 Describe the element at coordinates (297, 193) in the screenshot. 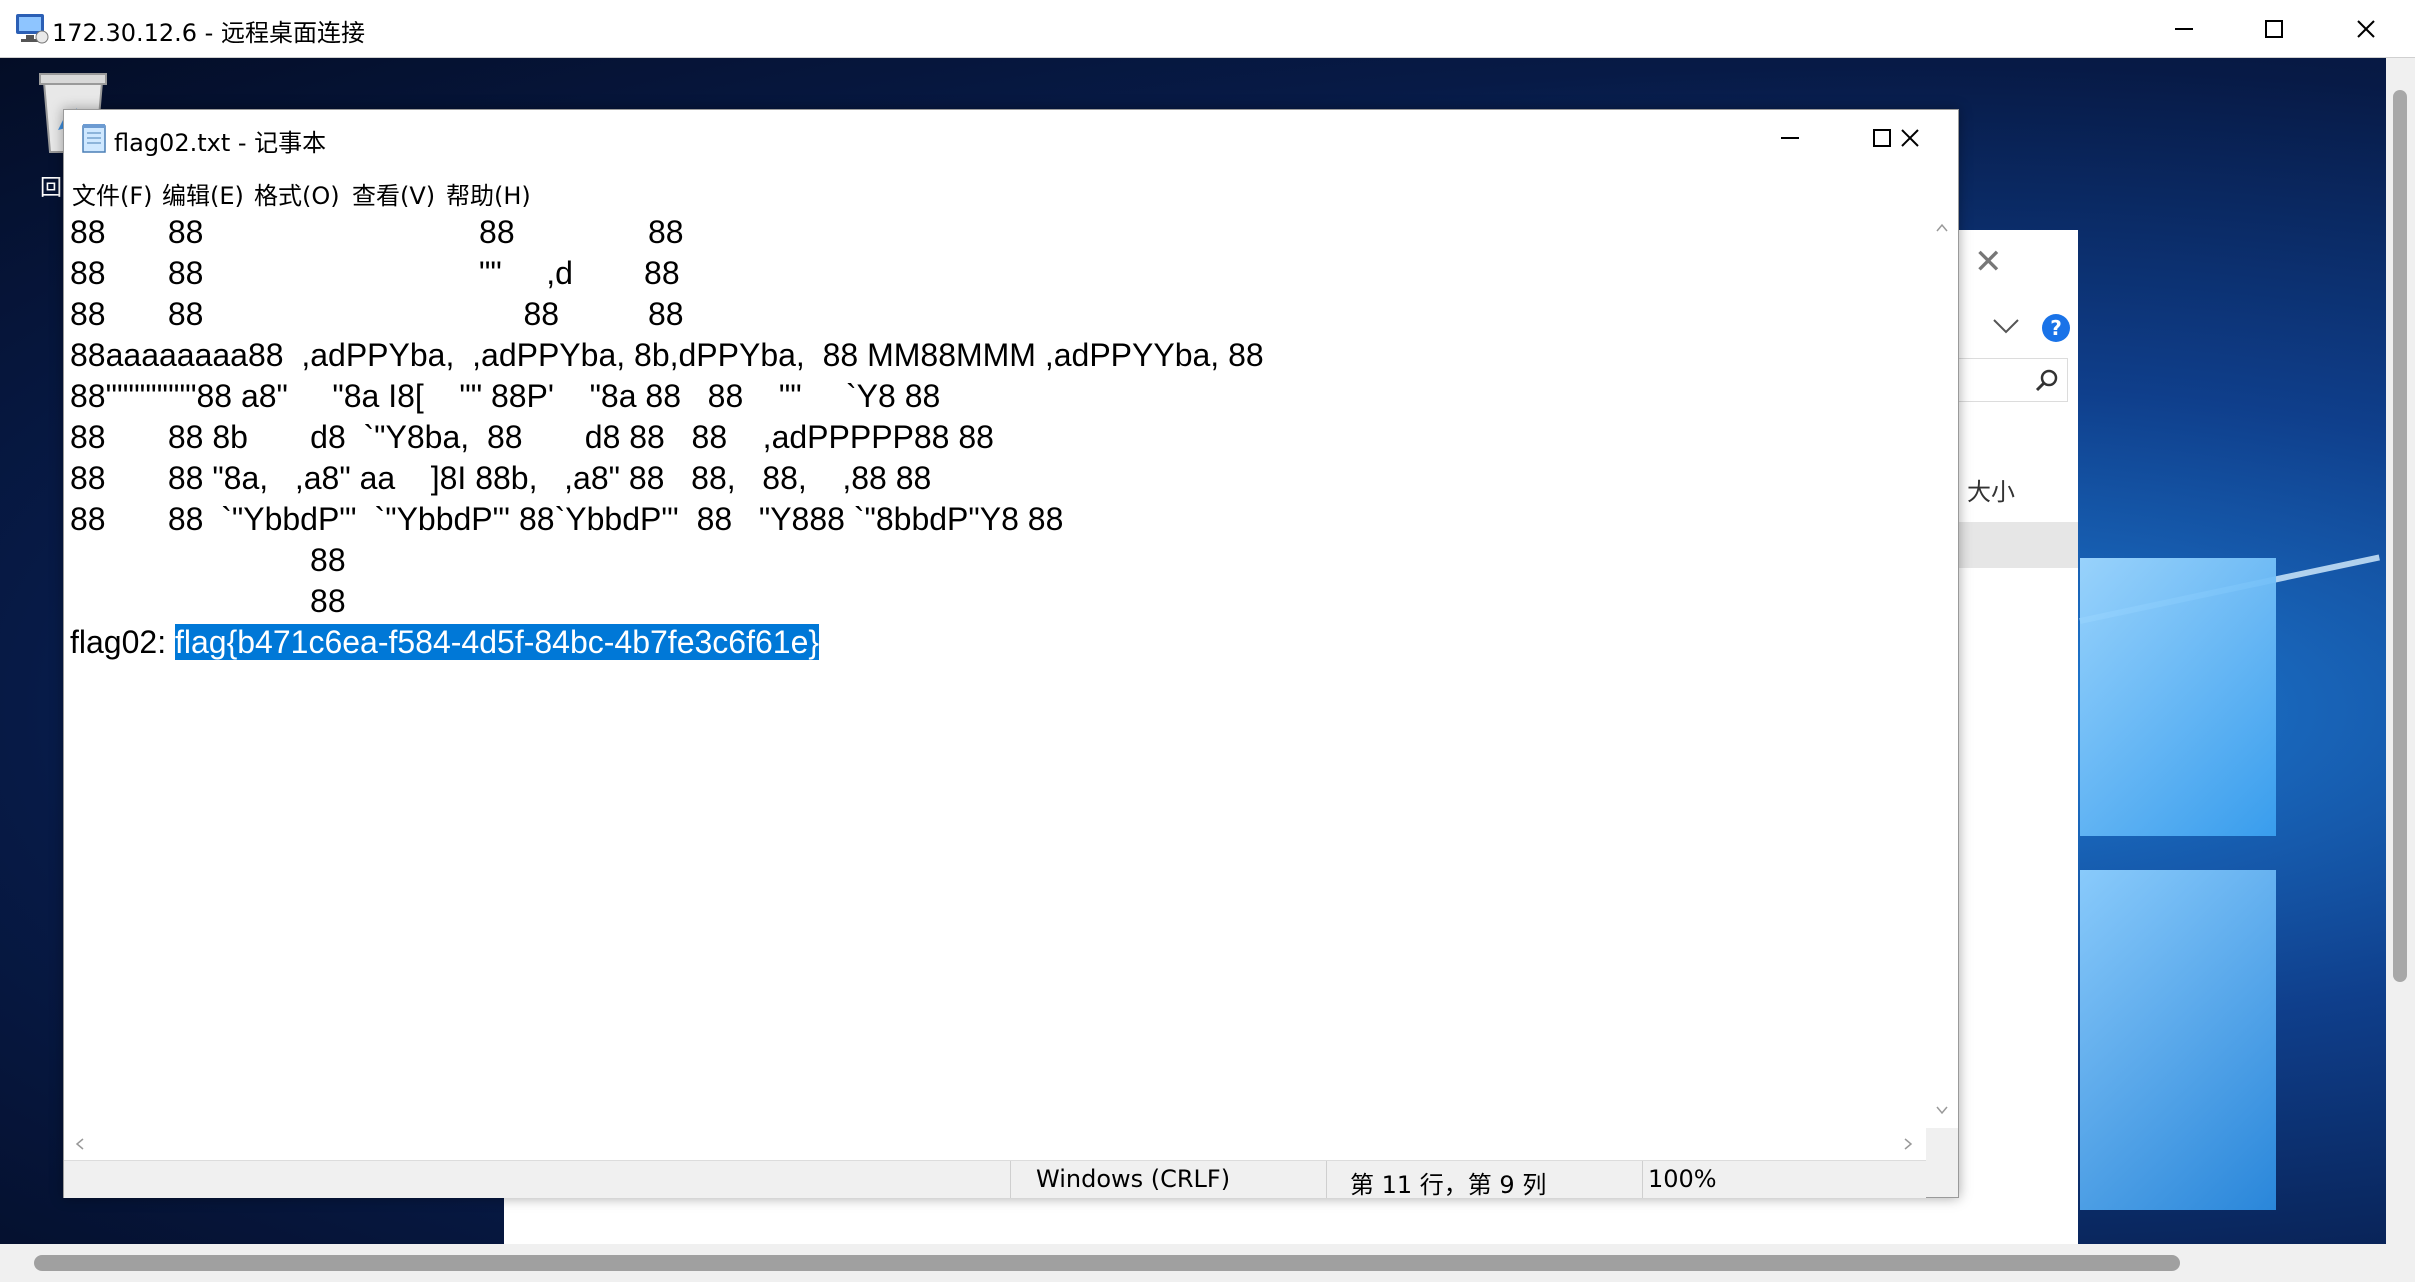

I see `menu-format: 格式(O)` at that location.